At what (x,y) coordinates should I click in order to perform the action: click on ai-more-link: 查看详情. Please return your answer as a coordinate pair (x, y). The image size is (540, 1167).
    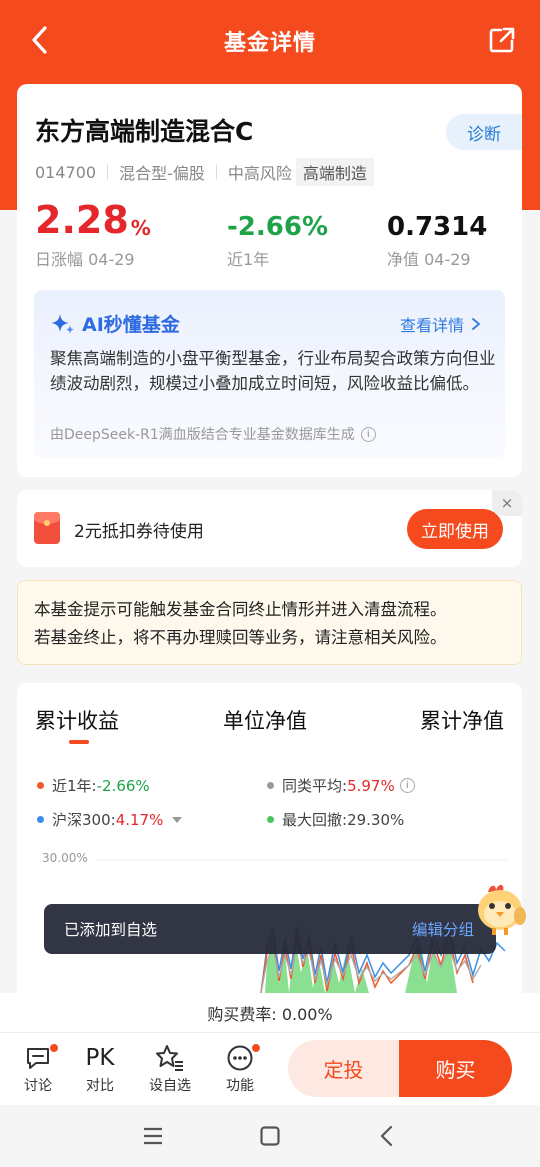
    Looking at the image, I should click on (441, 324).